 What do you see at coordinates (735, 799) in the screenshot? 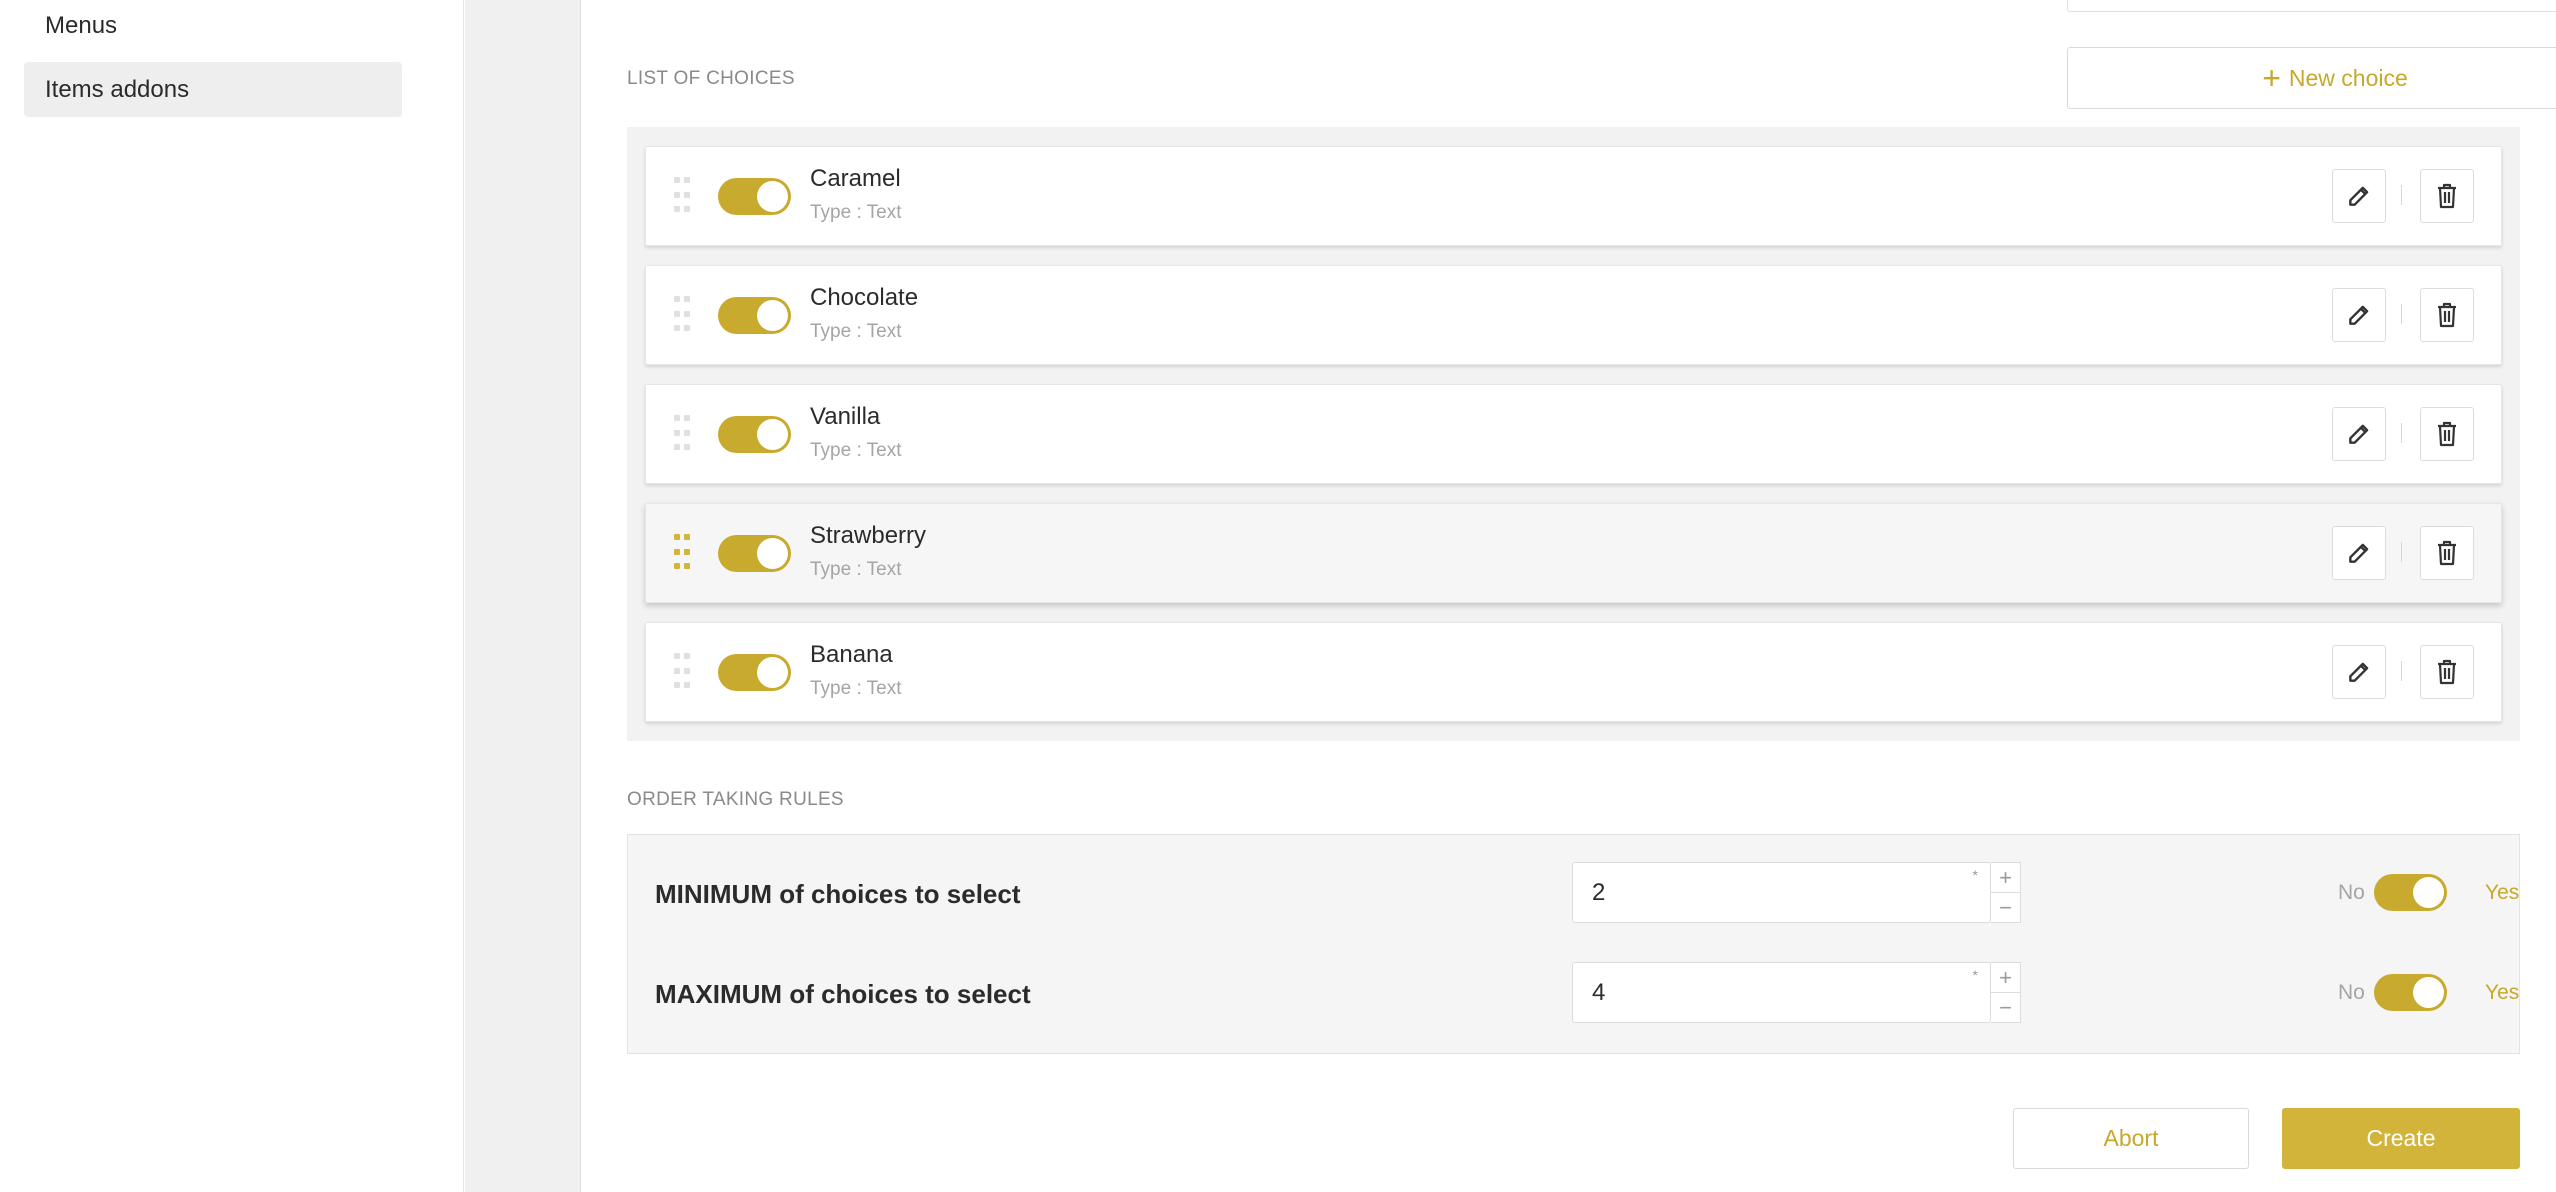
I see `order-taking-rules-heading: ORDER TAKING RULES` at bounding box center [735, 799].